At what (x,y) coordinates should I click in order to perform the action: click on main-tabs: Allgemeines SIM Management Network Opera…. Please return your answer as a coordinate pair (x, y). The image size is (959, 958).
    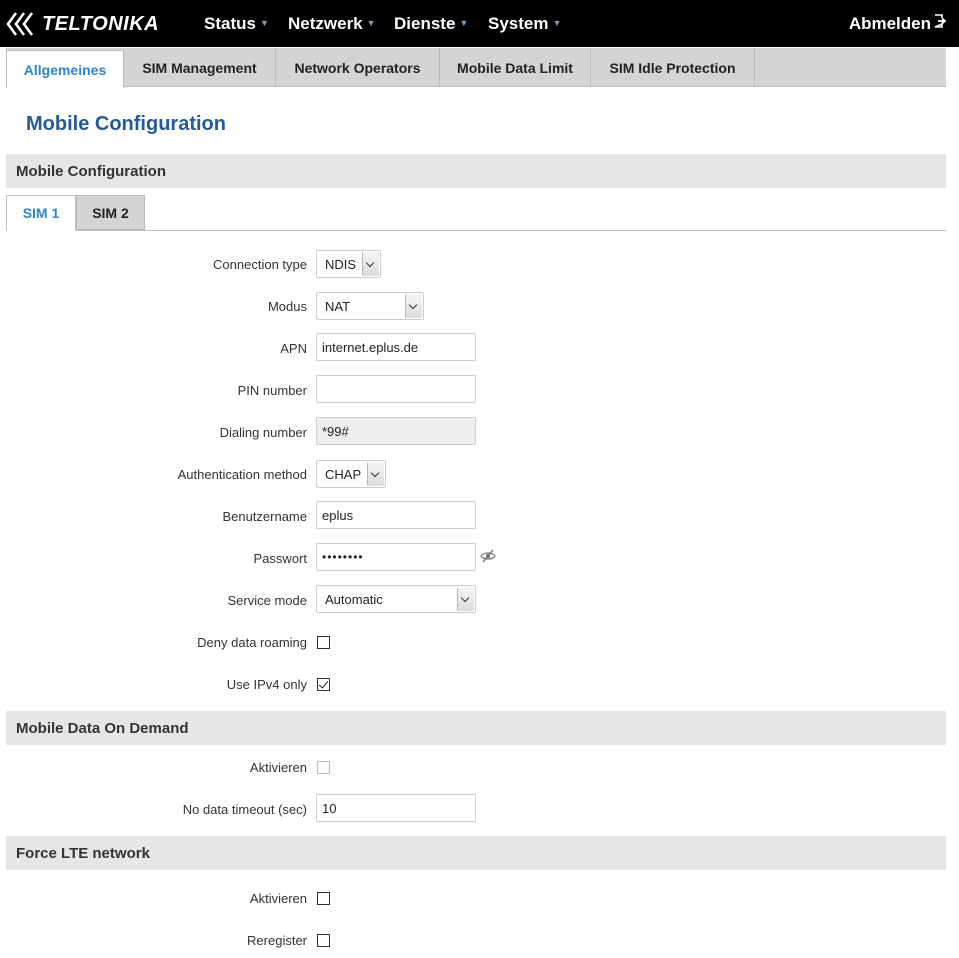
    Looking at the image, I should click on (476, 68).